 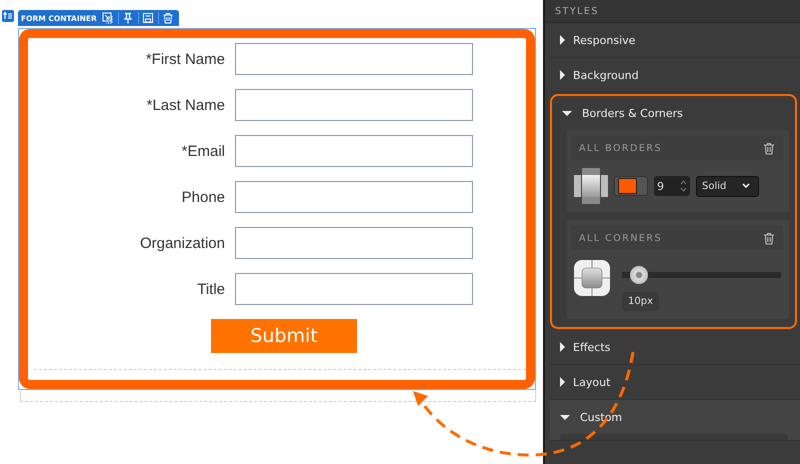 I want to click on pin-icon, so click(x=126, y=18).